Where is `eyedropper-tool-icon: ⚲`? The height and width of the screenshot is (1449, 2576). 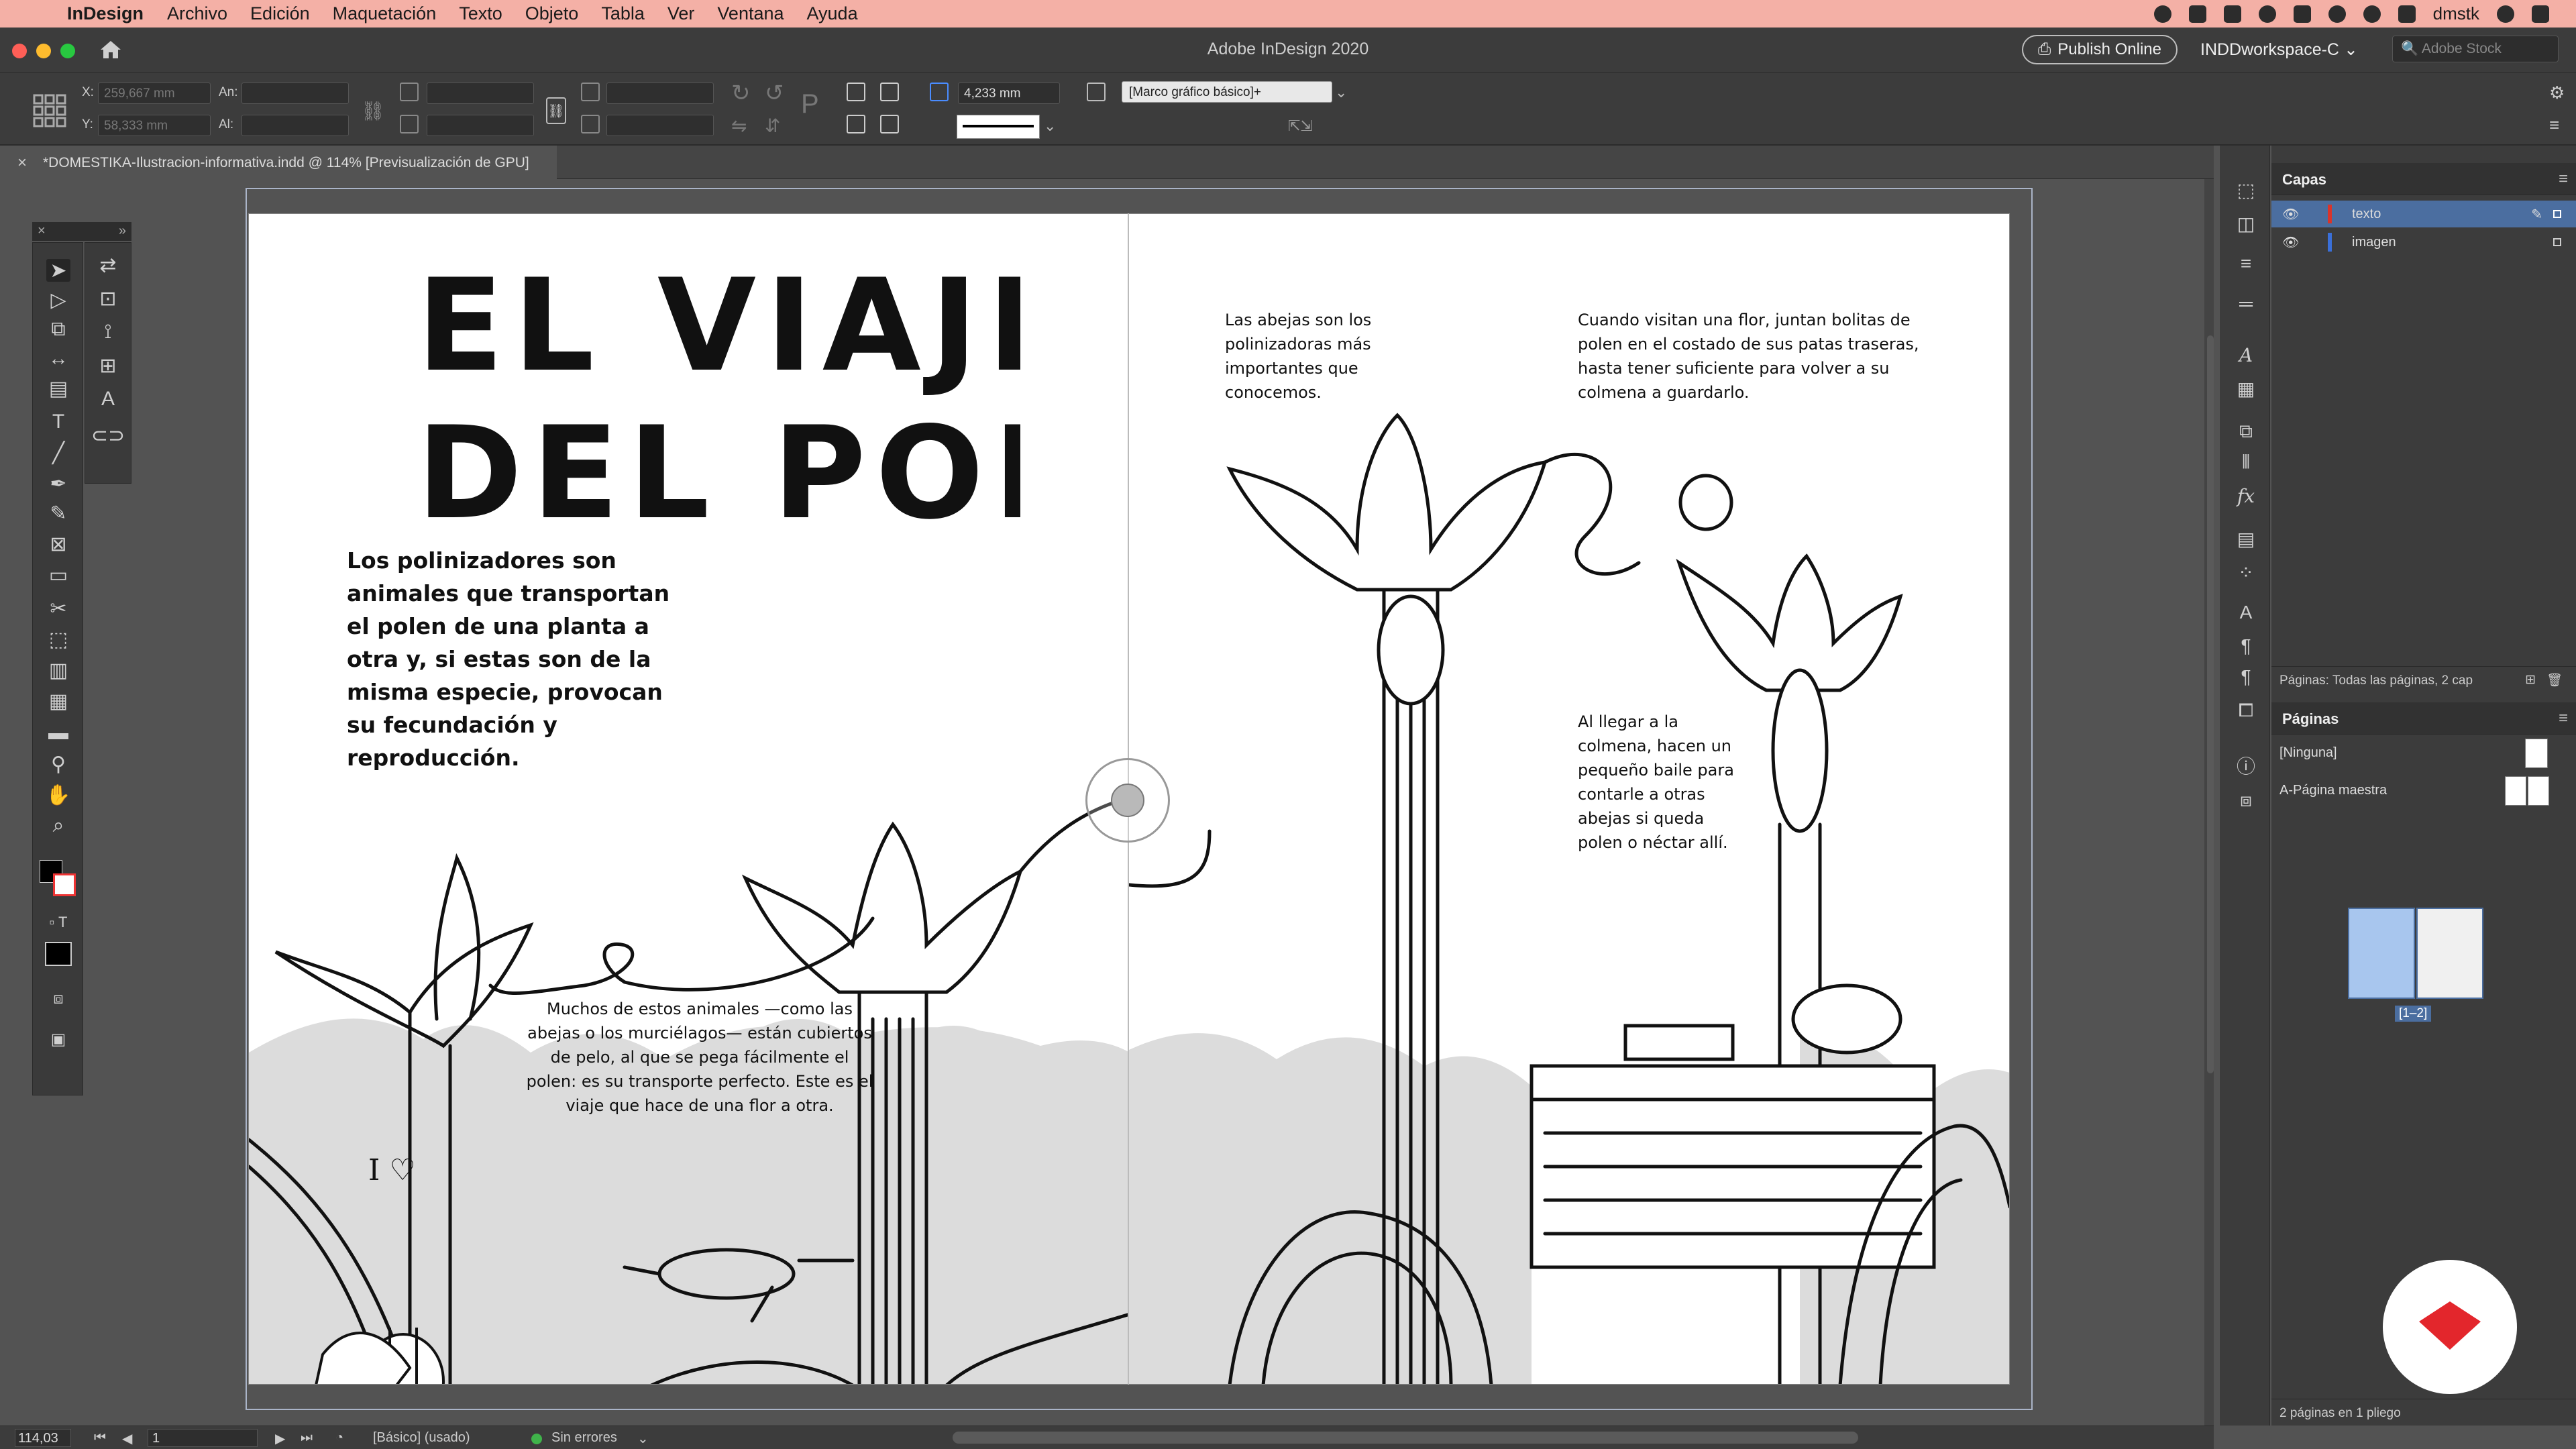 eyedropper-tool-icon: ⚲ is located at coordinates (58, 764).